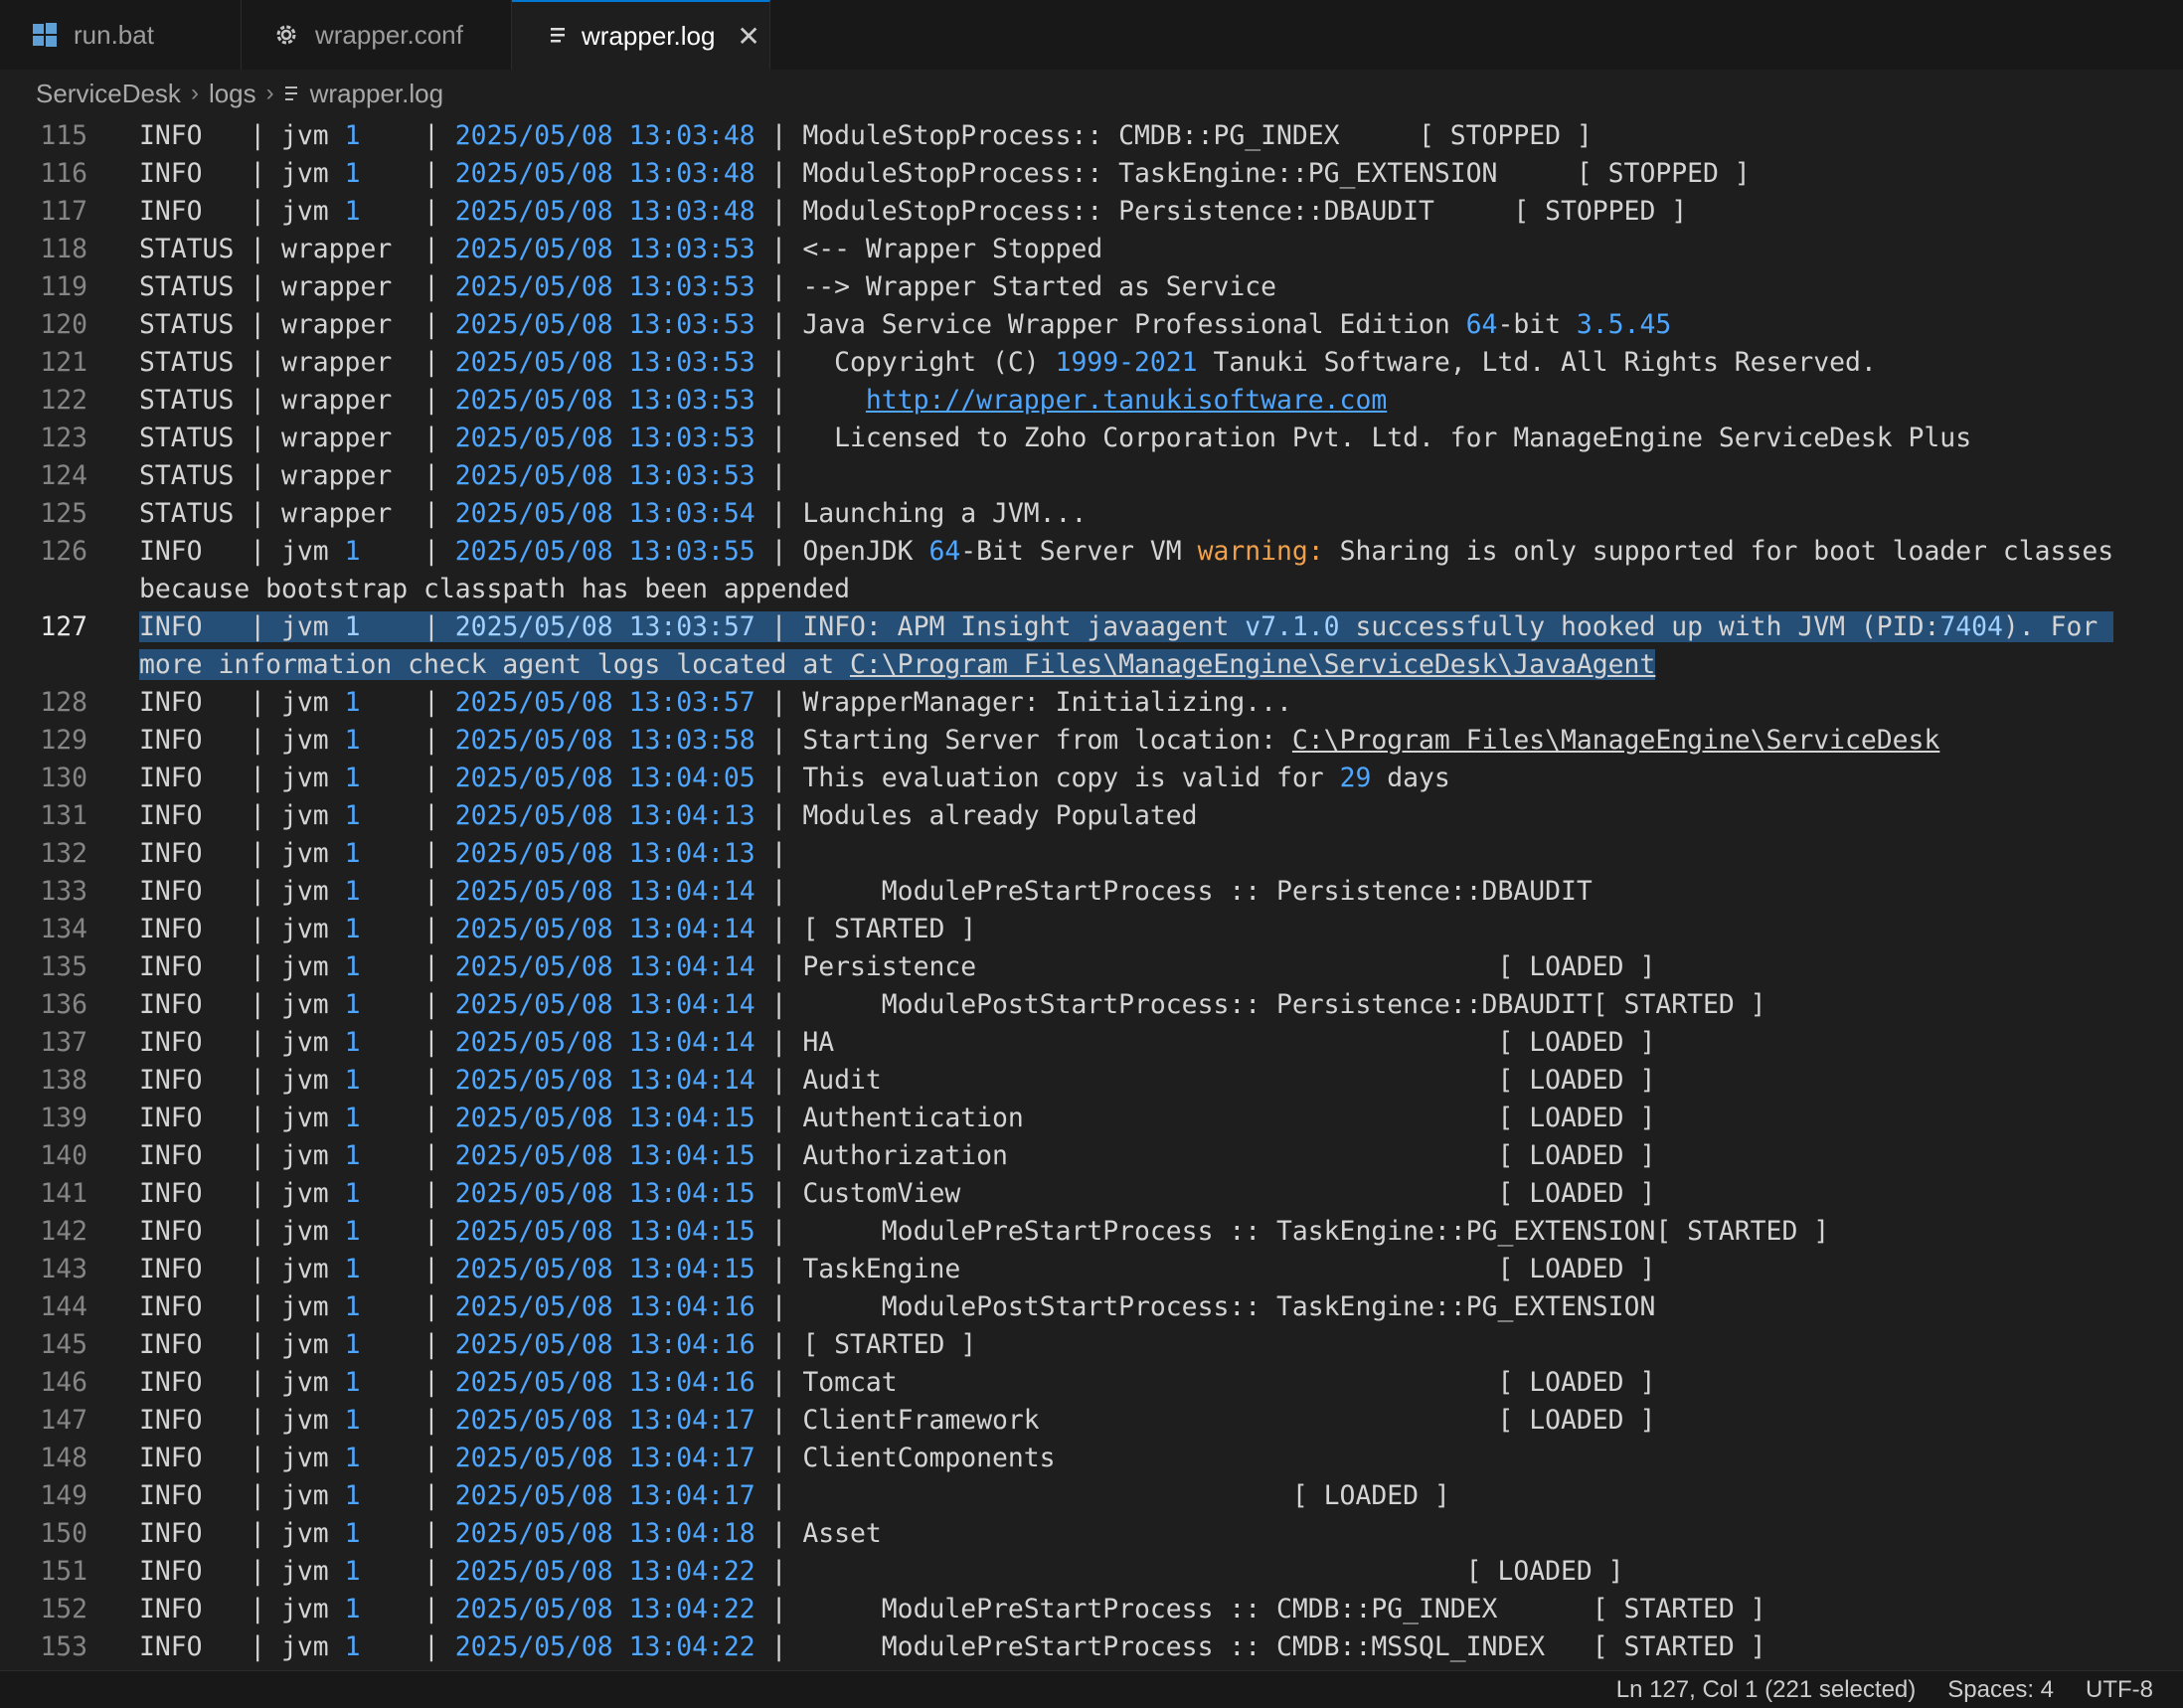  I want to click on indentation: Spaces: 4, so click(2000, 1690).